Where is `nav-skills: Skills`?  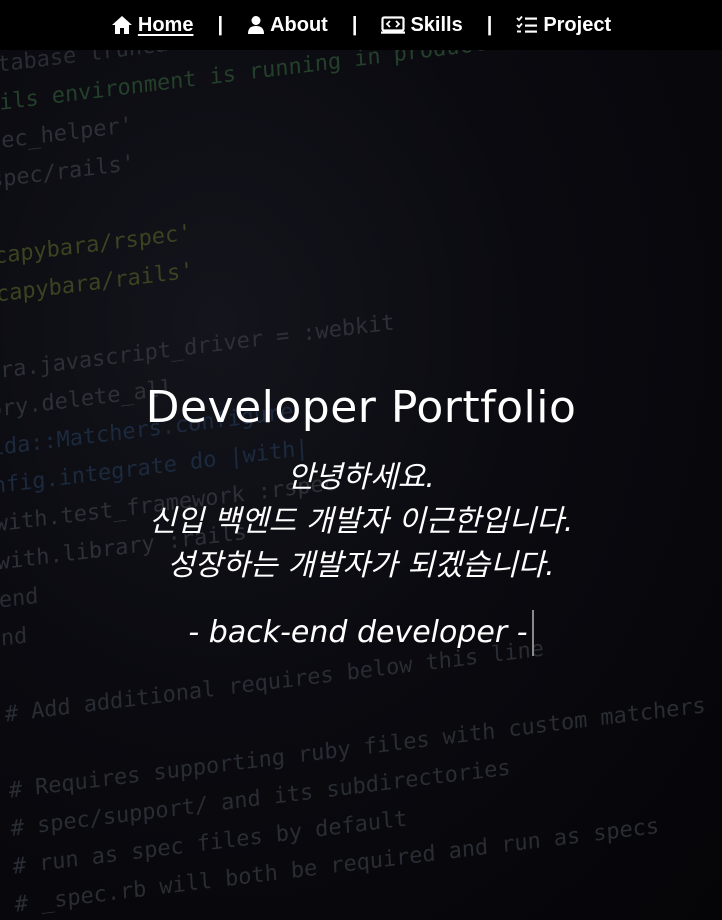
nav-skills: Skills is located at coordinates (422, 25).